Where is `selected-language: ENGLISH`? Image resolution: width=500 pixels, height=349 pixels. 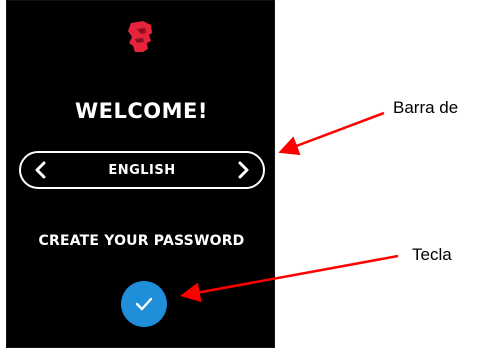 selected-language: ENGLISH is located at coordinates (142, 170).